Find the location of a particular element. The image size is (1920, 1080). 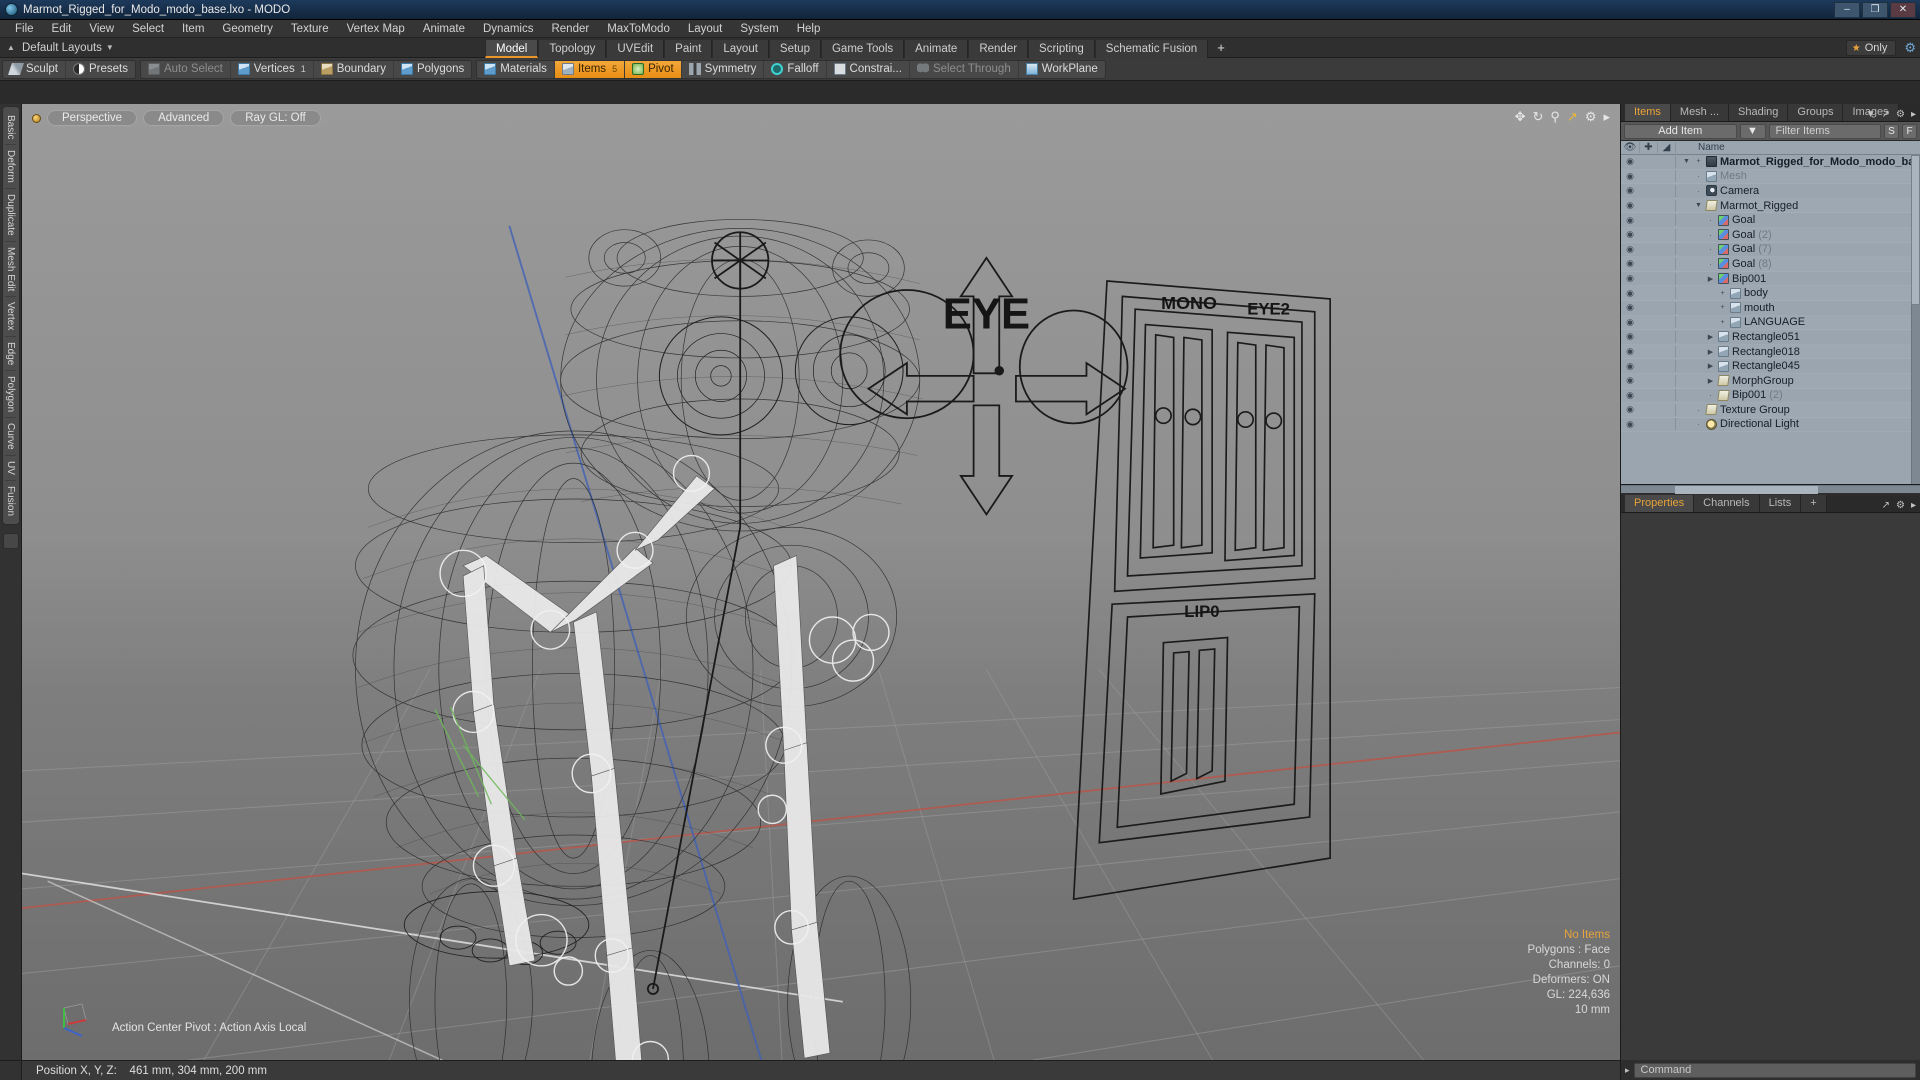

layout-tab-render: Render is located at coordinates (998, 48).